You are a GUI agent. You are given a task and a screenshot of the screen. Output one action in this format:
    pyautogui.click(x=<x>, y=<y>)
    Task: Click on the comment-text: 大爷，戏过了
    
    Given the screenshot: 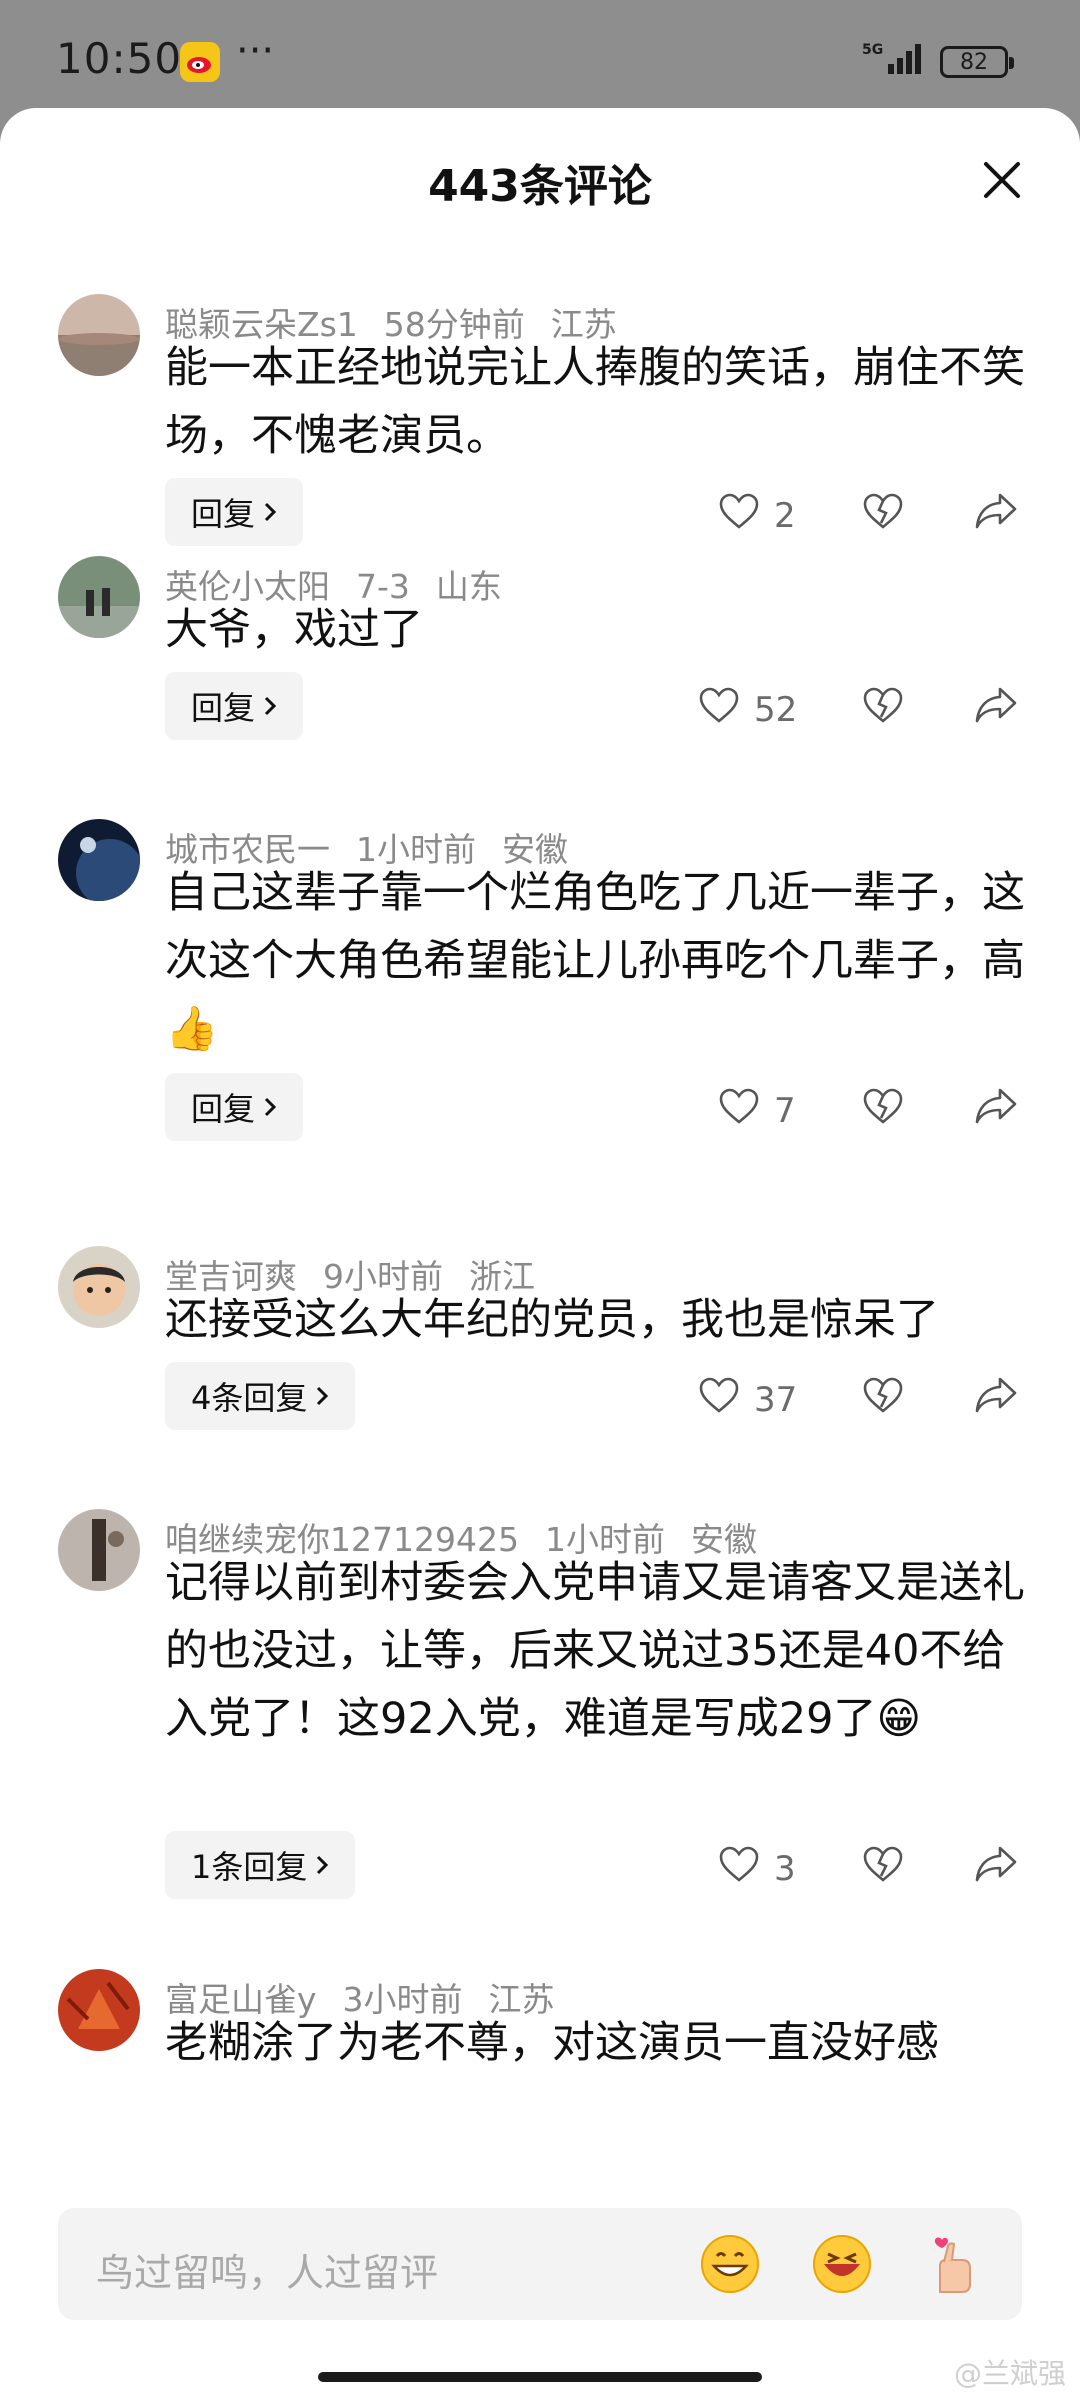 What is the action you would take?
    pyautogui.click(x=294, y=630)
    